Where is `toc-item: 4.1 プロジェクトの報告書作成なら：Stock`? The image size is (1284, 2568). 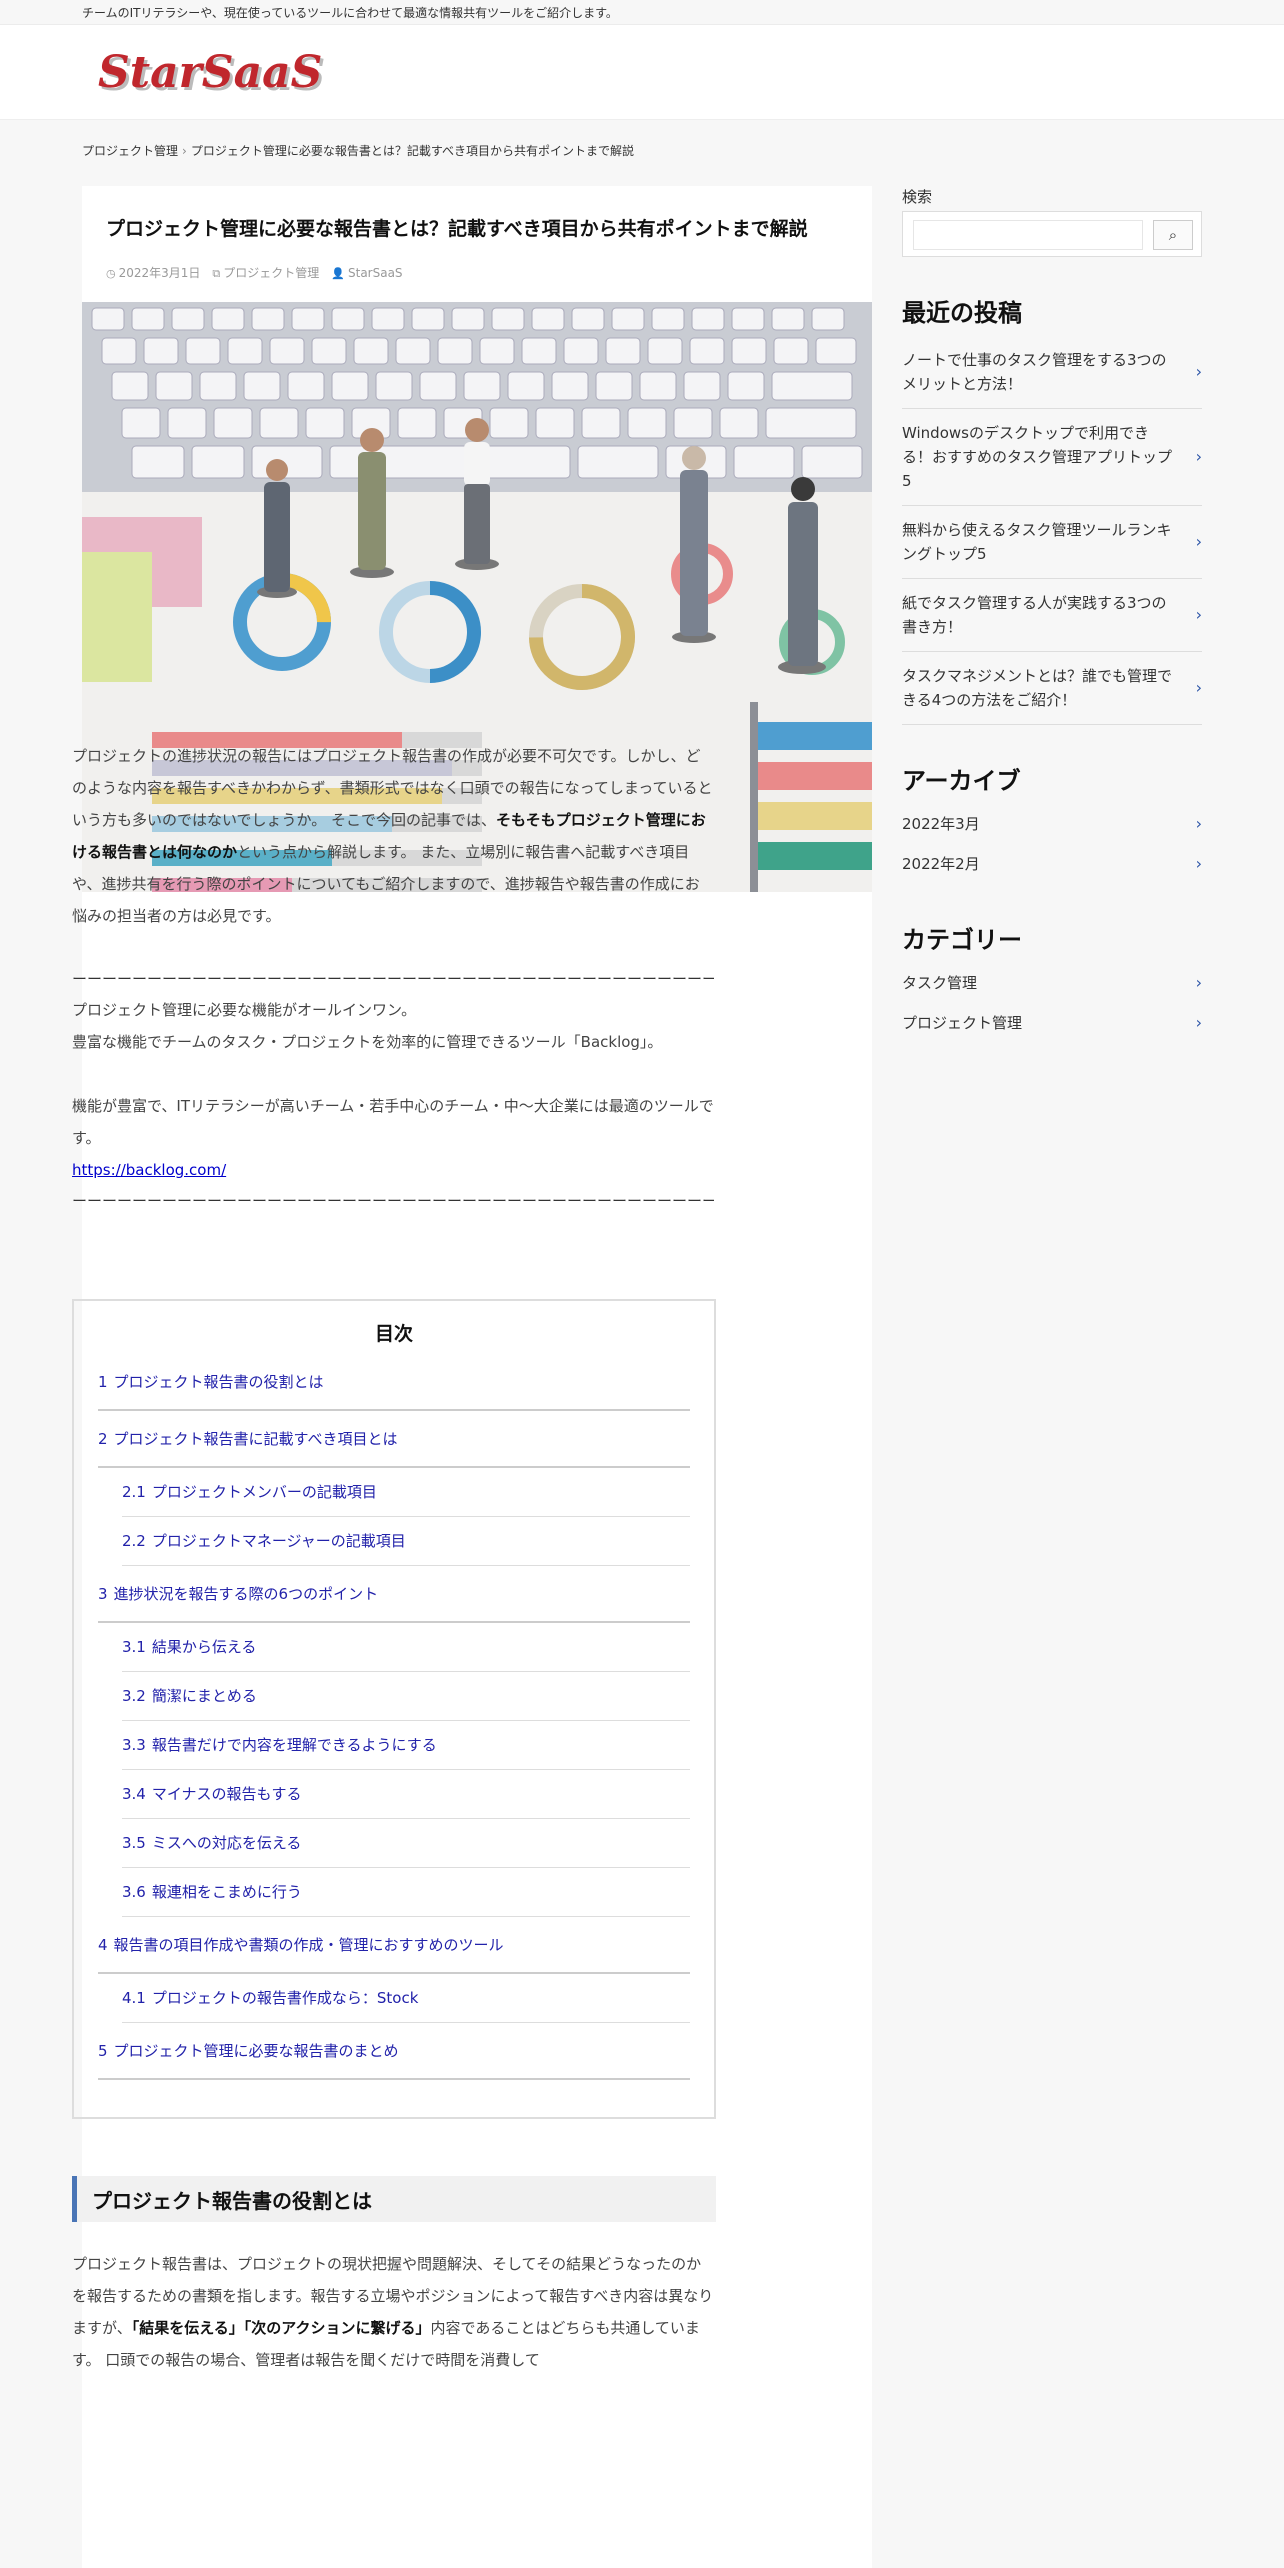
toc-item: 4.1 プロジェクトの報告書作成なら：Stock is located at coordinates (406, 1998).